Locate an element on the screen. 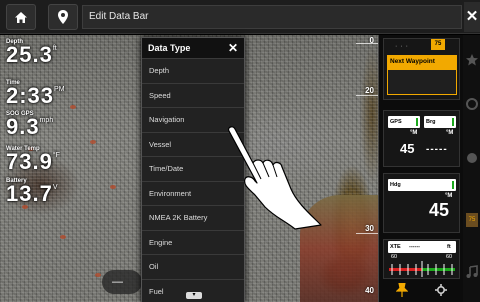  gps-value: 45 is located at coordinates (407, 148).